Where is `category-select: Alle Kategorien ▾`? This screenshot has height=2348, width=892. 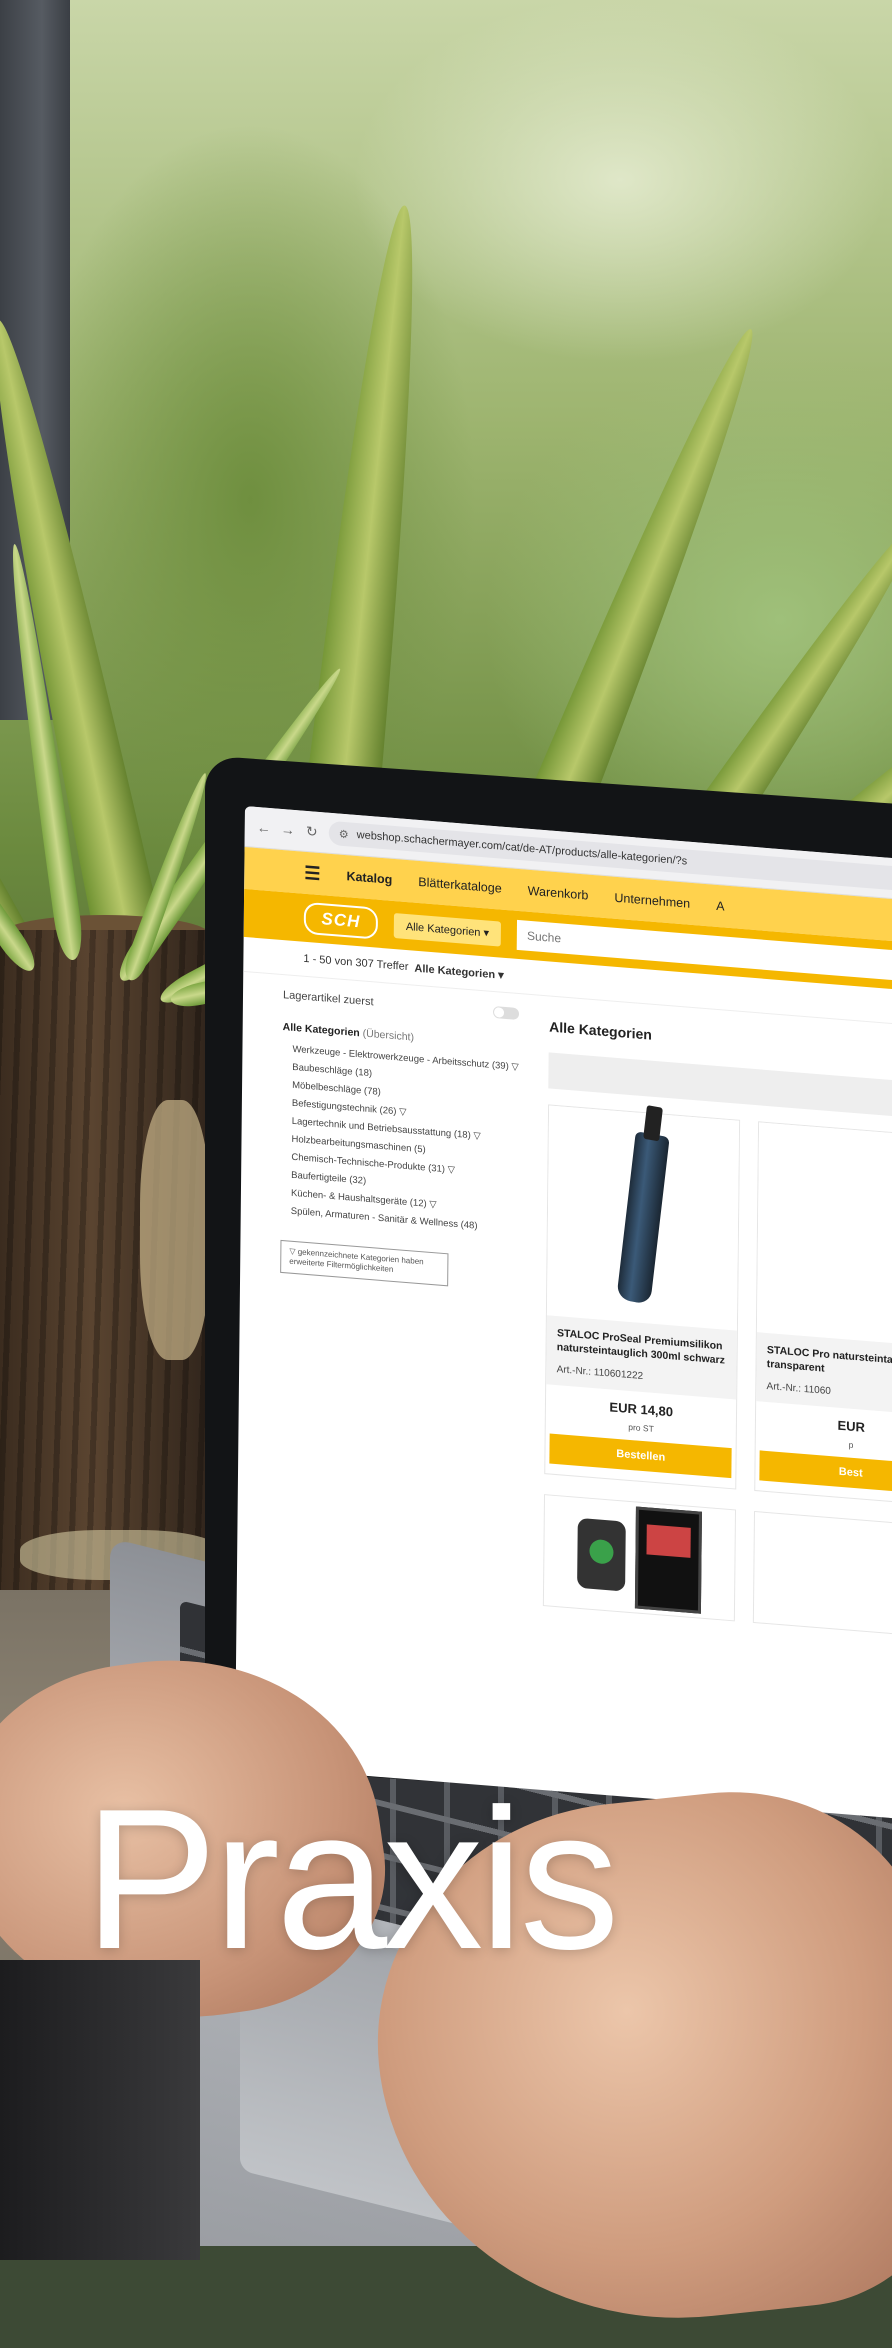
category-select: Alle Kategorien ▾ is located at coordinates (447, 929).